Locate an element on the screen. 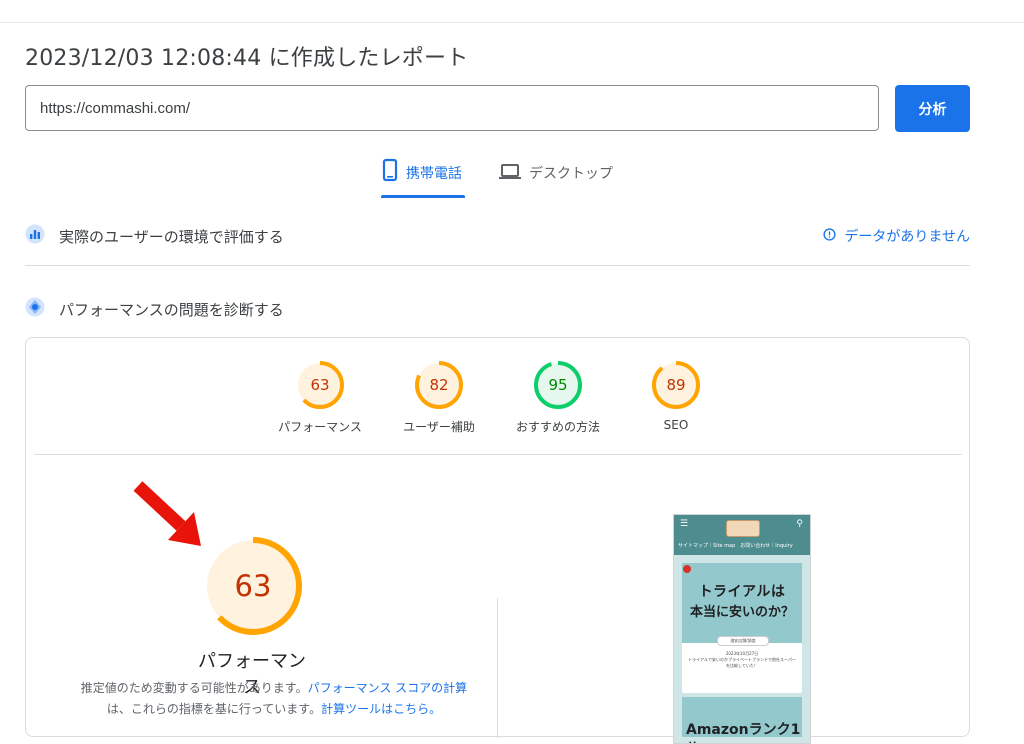 This screenshot has height=744, width=1024. score-calculation-link: パフォーマンス スコアの計算 is located at coordinates (388, 688).